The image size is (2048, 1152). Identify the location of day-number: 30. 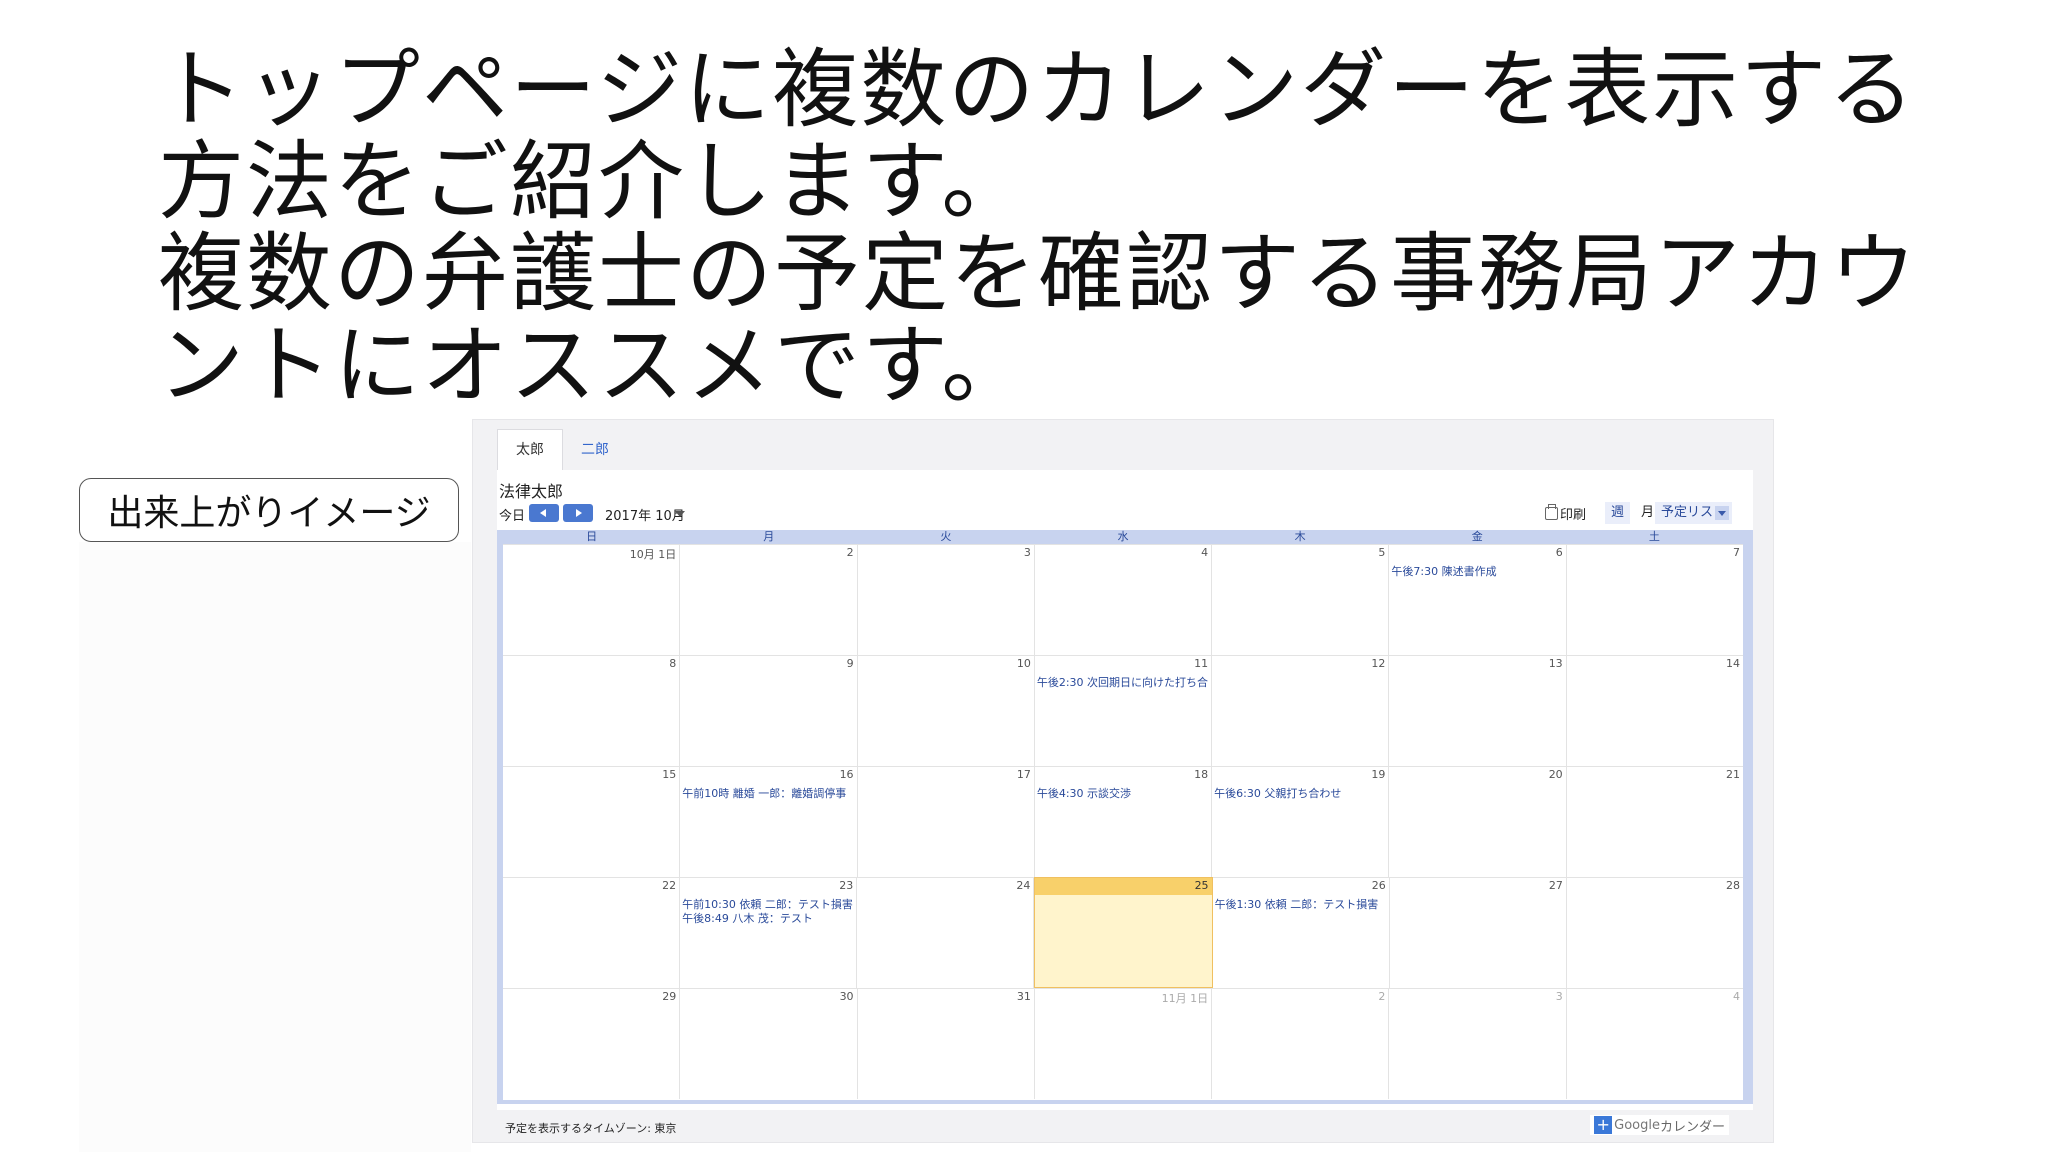
(846, 996).